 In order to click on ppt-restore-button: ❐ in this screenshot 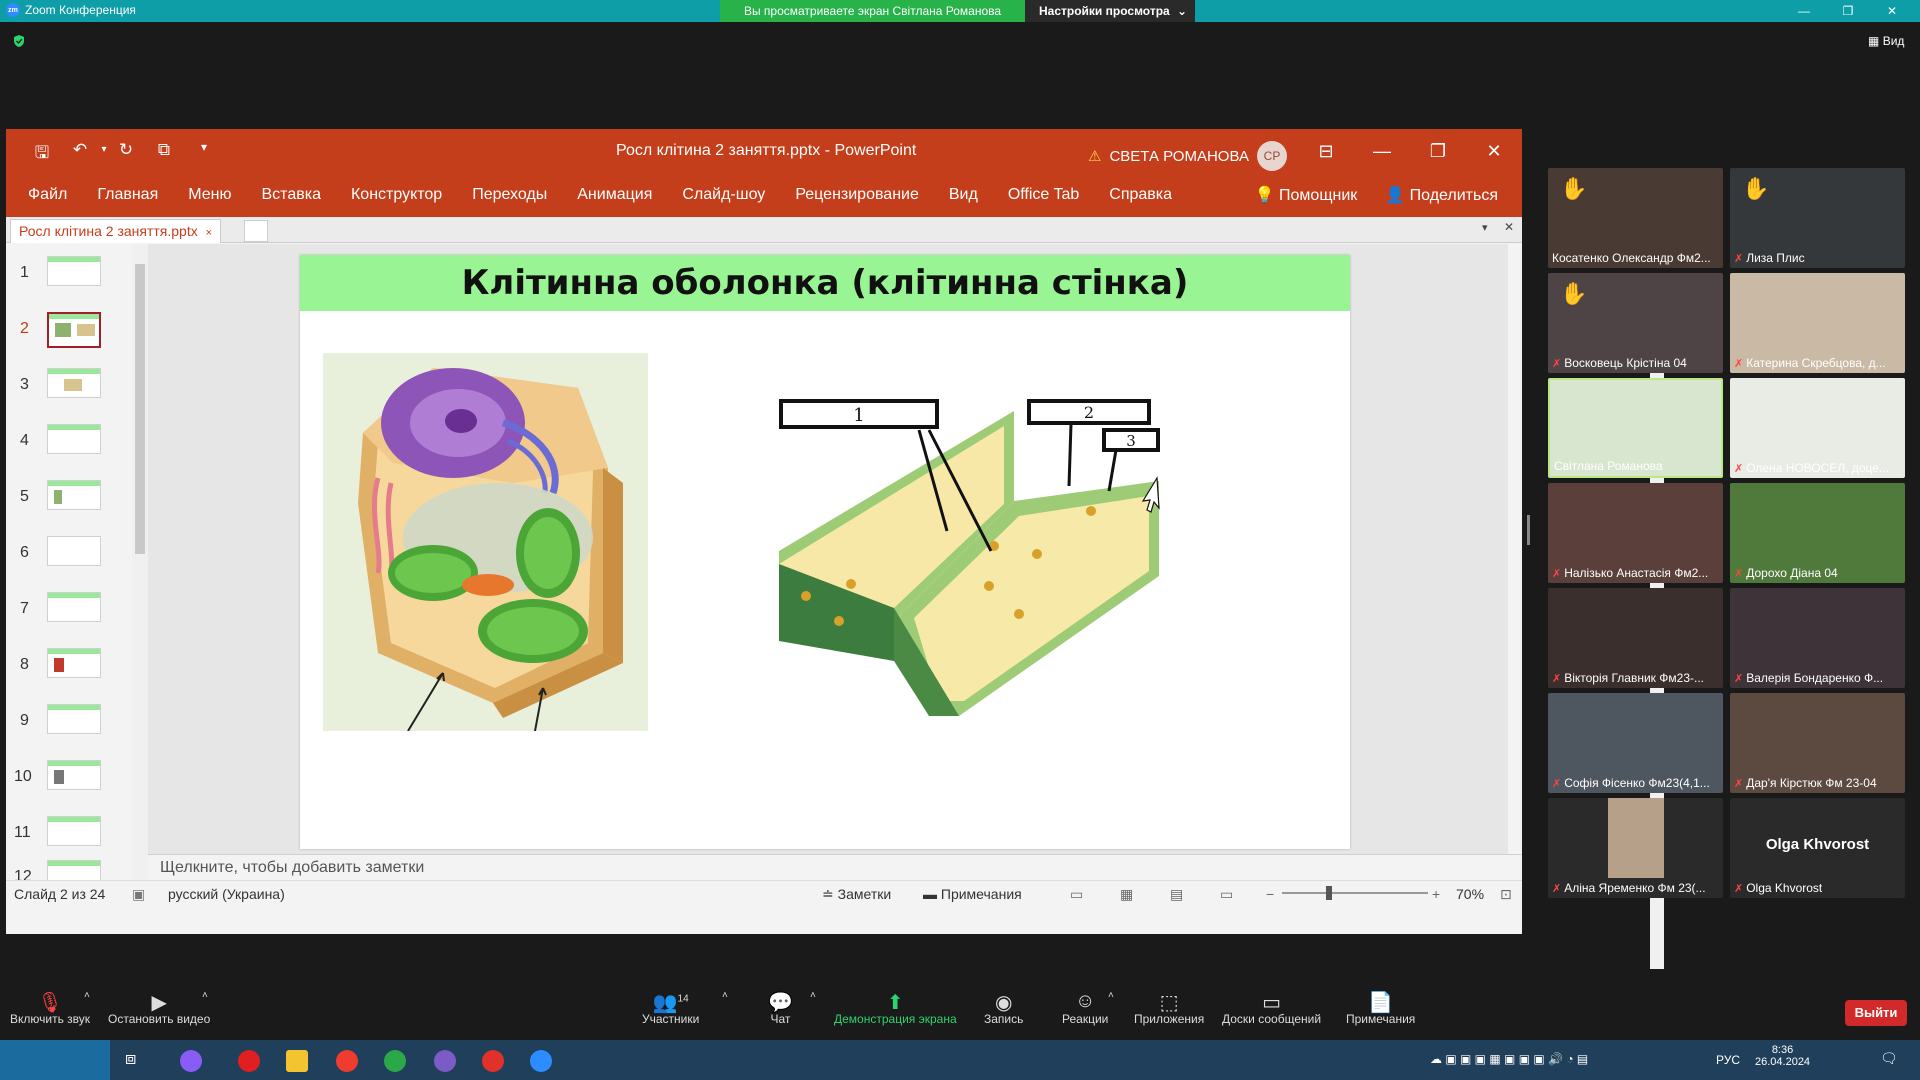, I will do `click(1438, 151)`.